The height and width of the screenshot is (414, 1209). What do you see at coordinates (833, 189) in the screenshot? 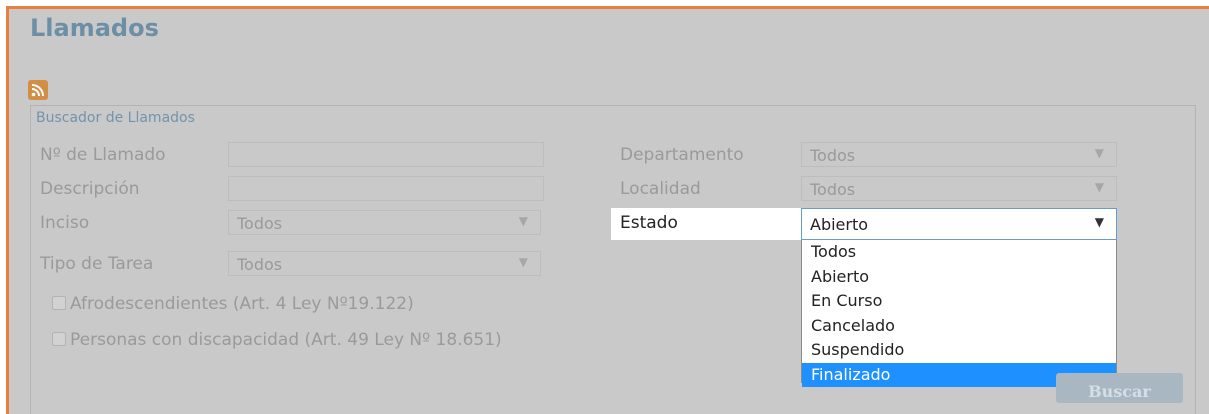
I see `localidad-value: Todos` at bounding box center [833, 189].